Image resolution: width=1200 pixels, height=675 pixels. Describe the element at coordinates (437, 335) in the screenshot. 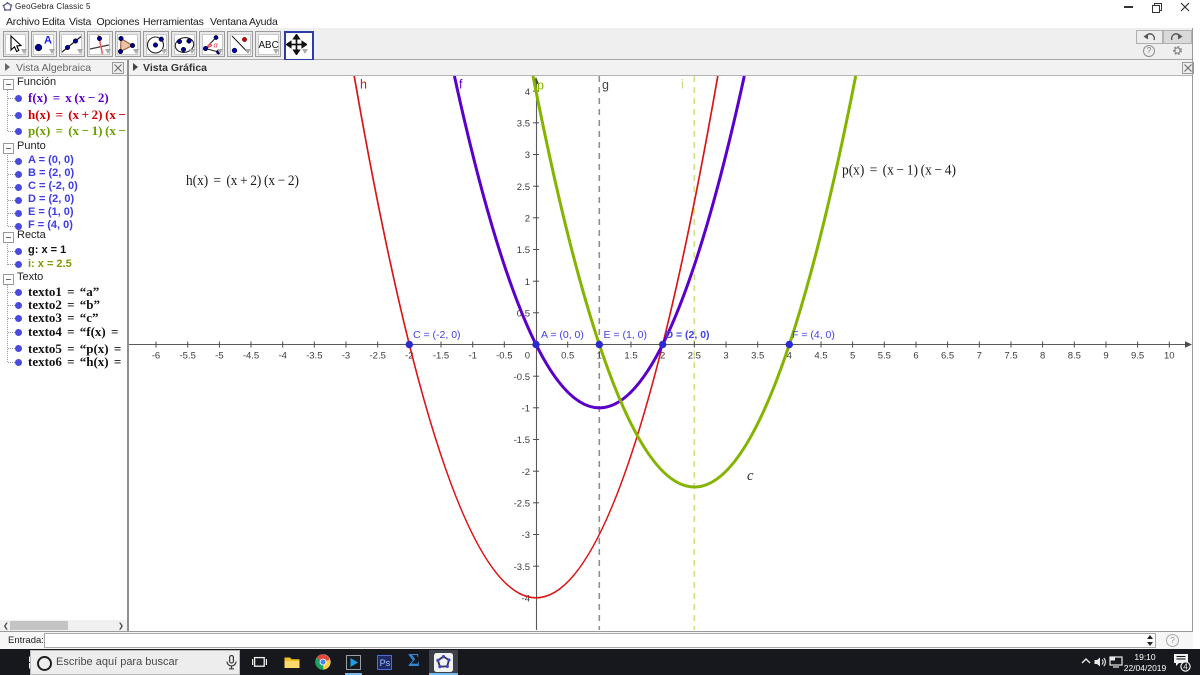

I see `svg-text: C = (-2, 0)` at that location.